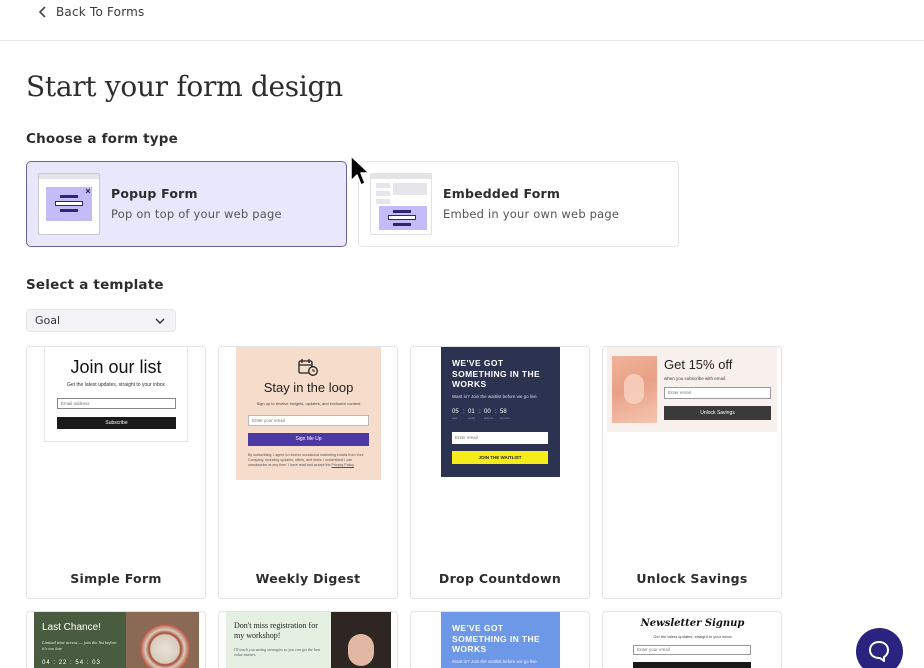 Image resolution: width=924 pixels, height=668 pixels. What do you see at coordinates (116, 367) in the screenshot?
I see `preview-heading: Join our list` at bounding box center [116, 367].